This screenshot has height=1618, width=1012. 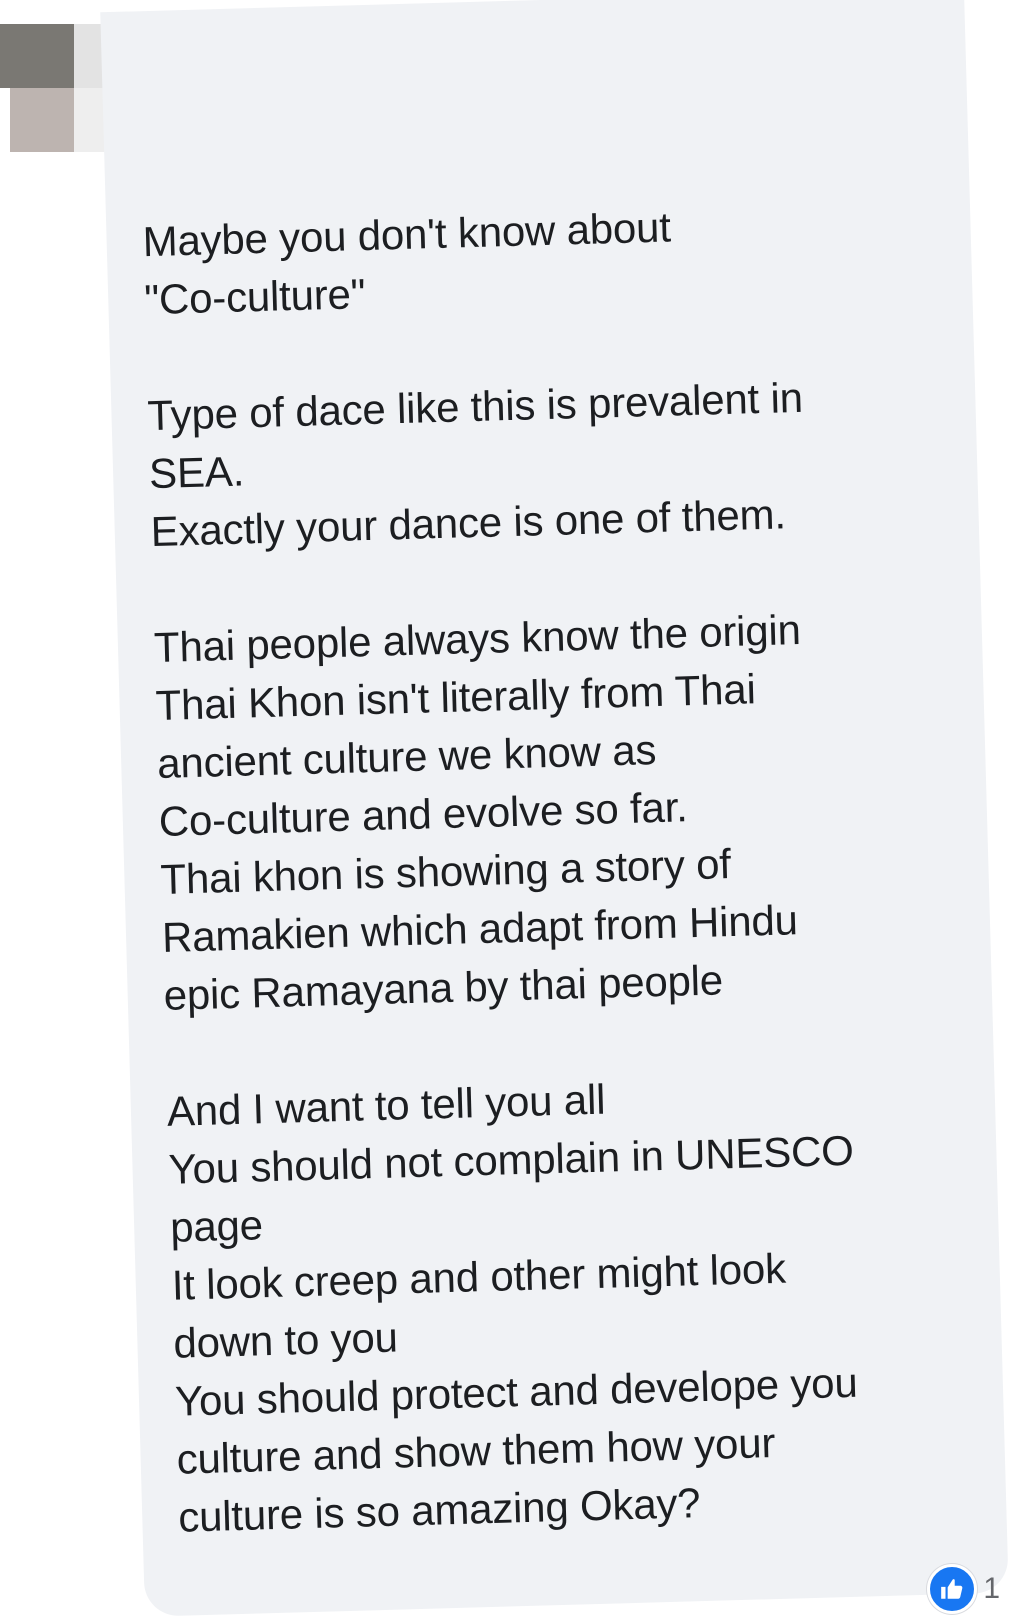 I want to click on avatar-redacted-lower, so click(x=42, y=120).